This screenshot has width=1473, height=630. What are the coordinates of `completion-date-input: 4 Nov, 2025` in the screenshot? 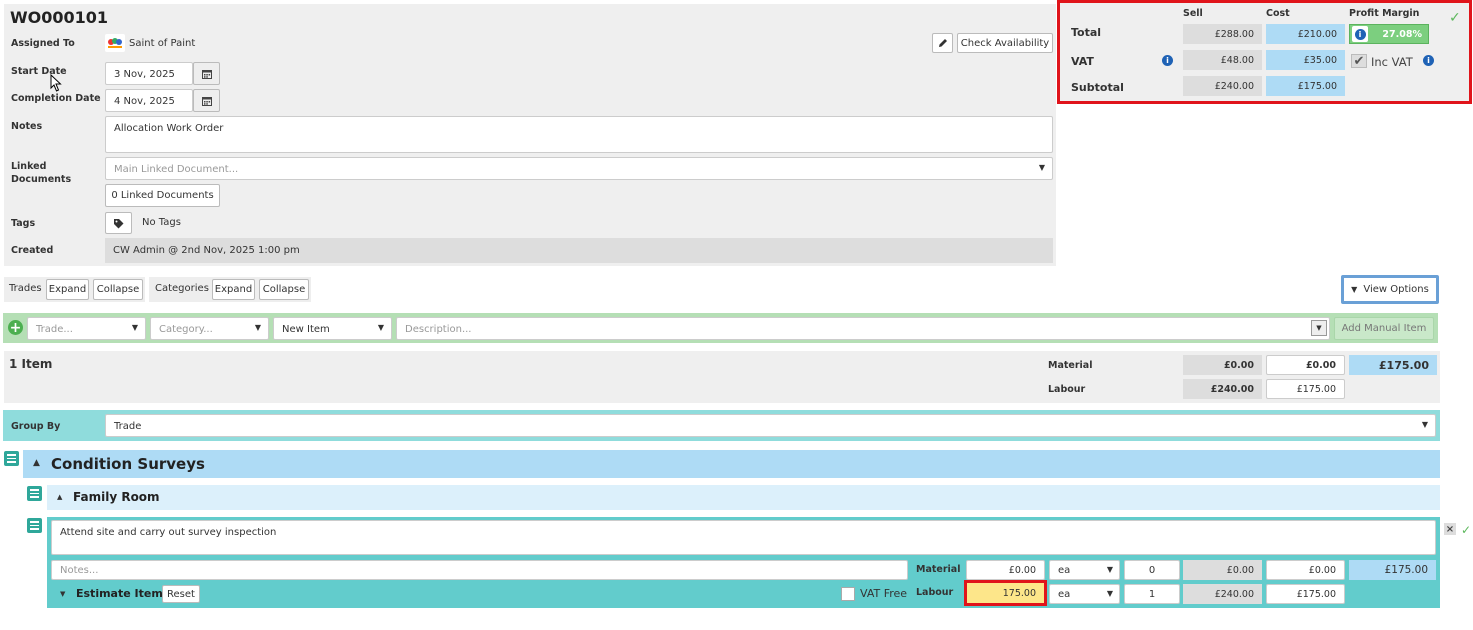 It's located at (149, 100).